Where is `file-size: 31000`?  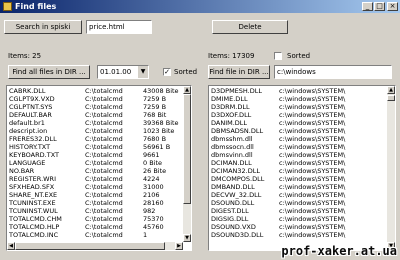 file-size: 31000 is located at coordinates (153, 187).